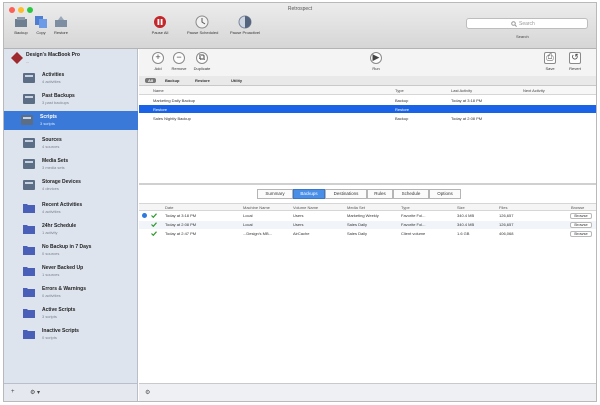 The image size is (600, 405). Describe the element at coordinates (522, 36) in the screenshot. I see `search-label: Search` at that location.